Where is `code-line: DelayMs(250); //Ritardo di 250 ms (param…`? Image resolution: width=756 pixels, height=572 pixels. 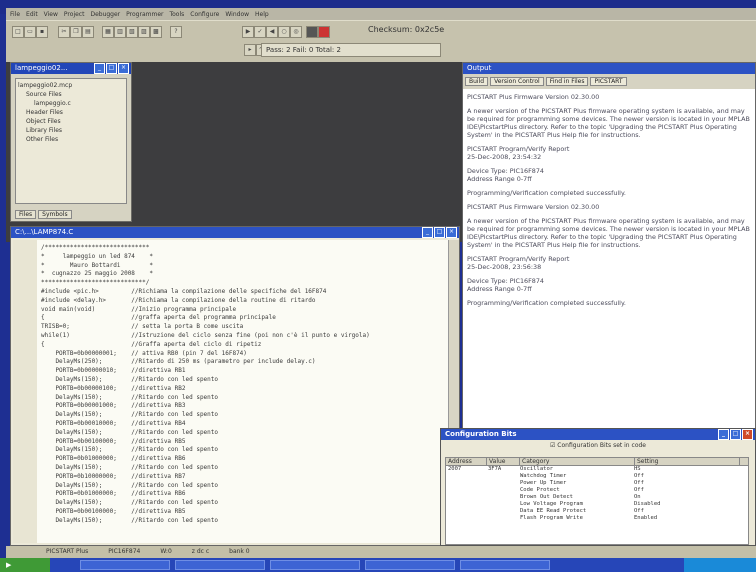
code-line: DelayMs(250); //Ritardo di 250 ms (param… is located at coordinates (205, 362).